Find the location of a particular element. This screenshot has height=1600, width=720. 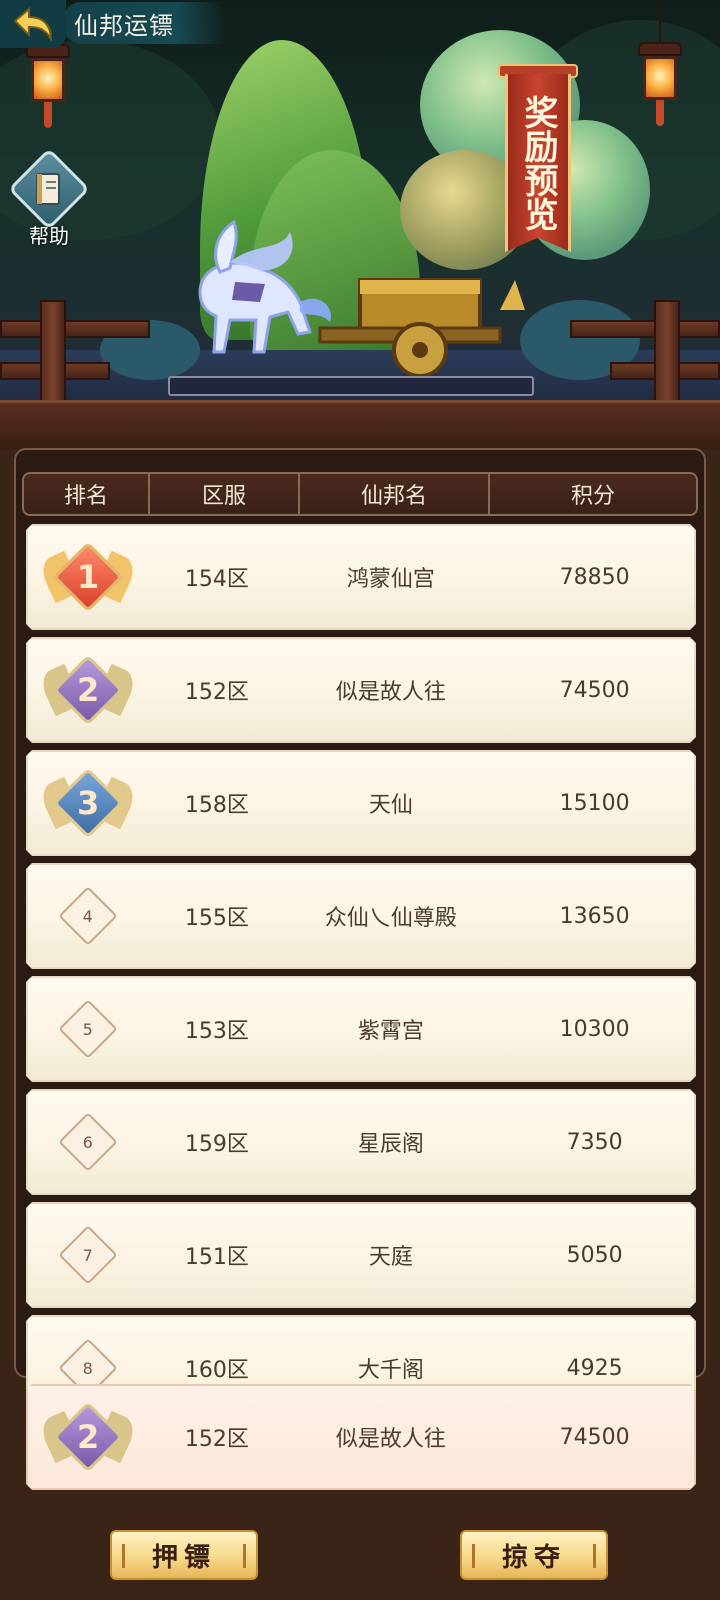

server-cell: 158区 is located at coordinates (216, 805).